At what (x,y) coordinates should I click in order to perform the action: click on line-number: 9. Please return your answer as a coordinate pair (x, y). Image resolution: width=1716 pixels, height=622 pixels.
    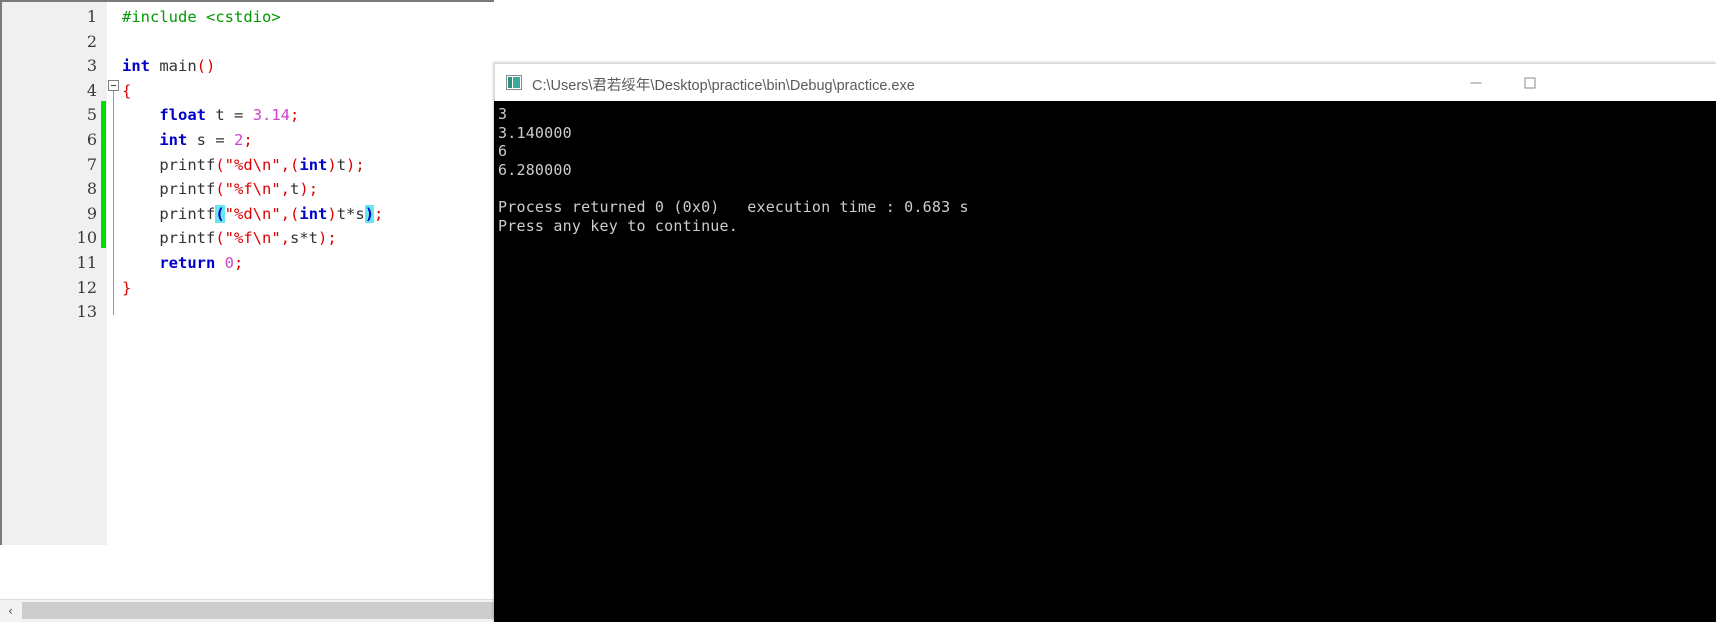
    Looking at the image, I should click on (91, 213).